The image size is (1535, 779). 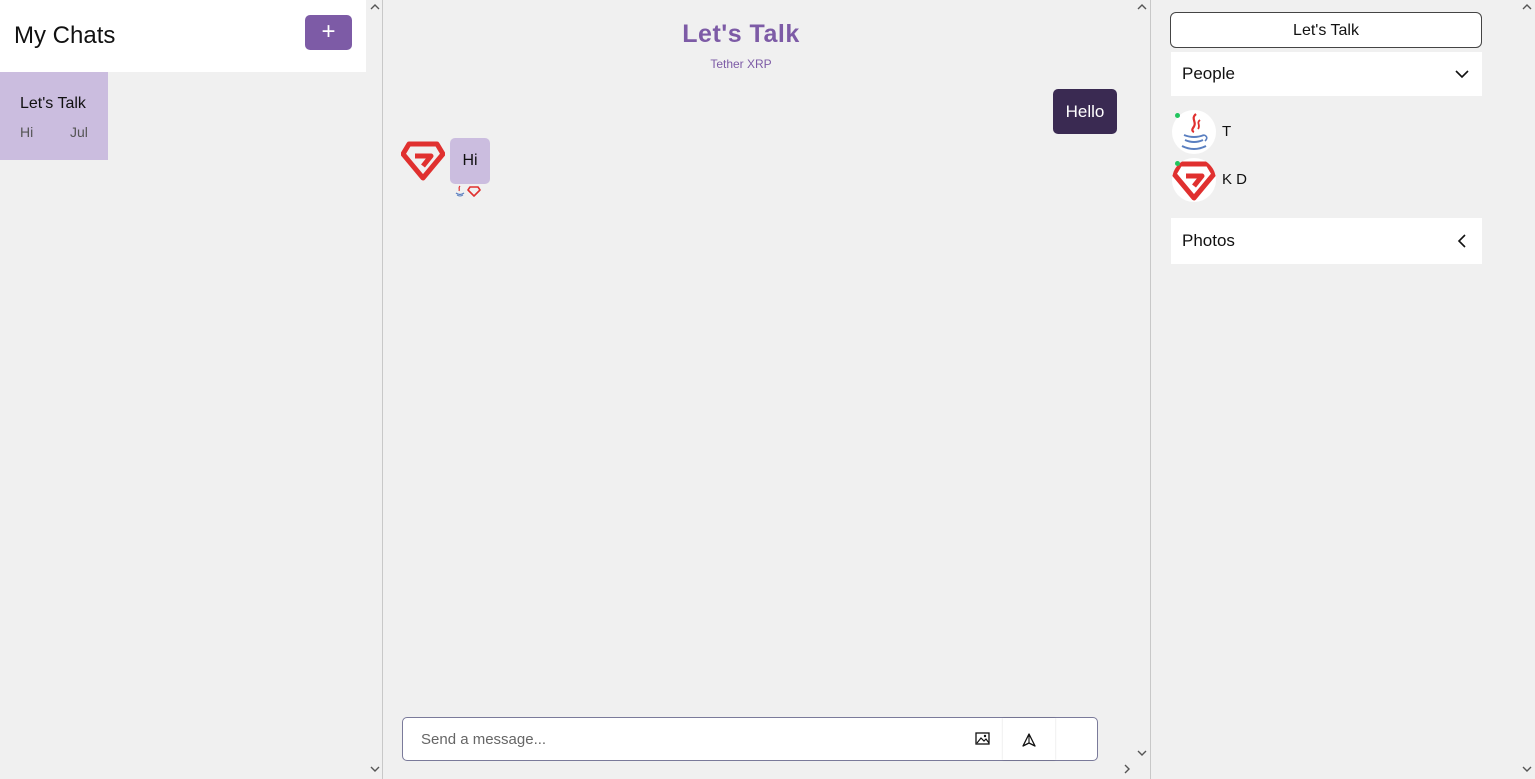 What do you see at coordinates (27, 132) in the screenshot?
I see `chat-item-last-message: Hi` at bounding box center [27, 132].